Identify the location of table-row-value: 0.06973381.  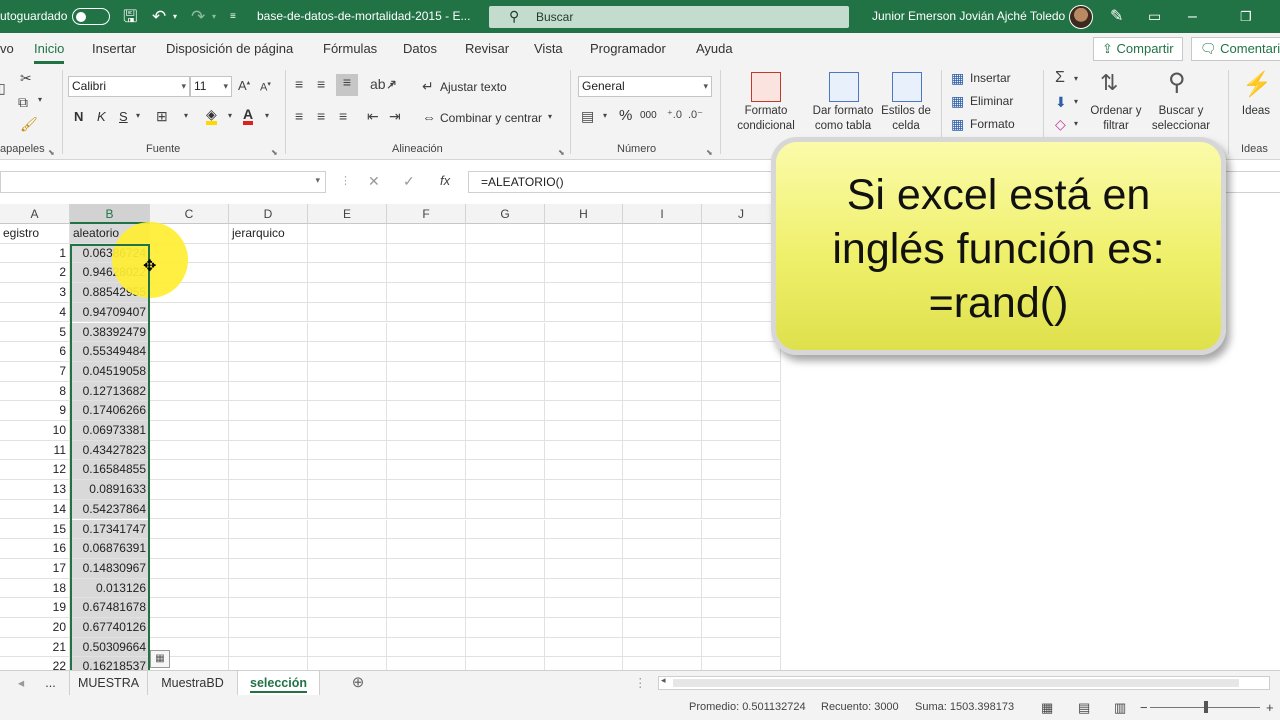
(110, 431).